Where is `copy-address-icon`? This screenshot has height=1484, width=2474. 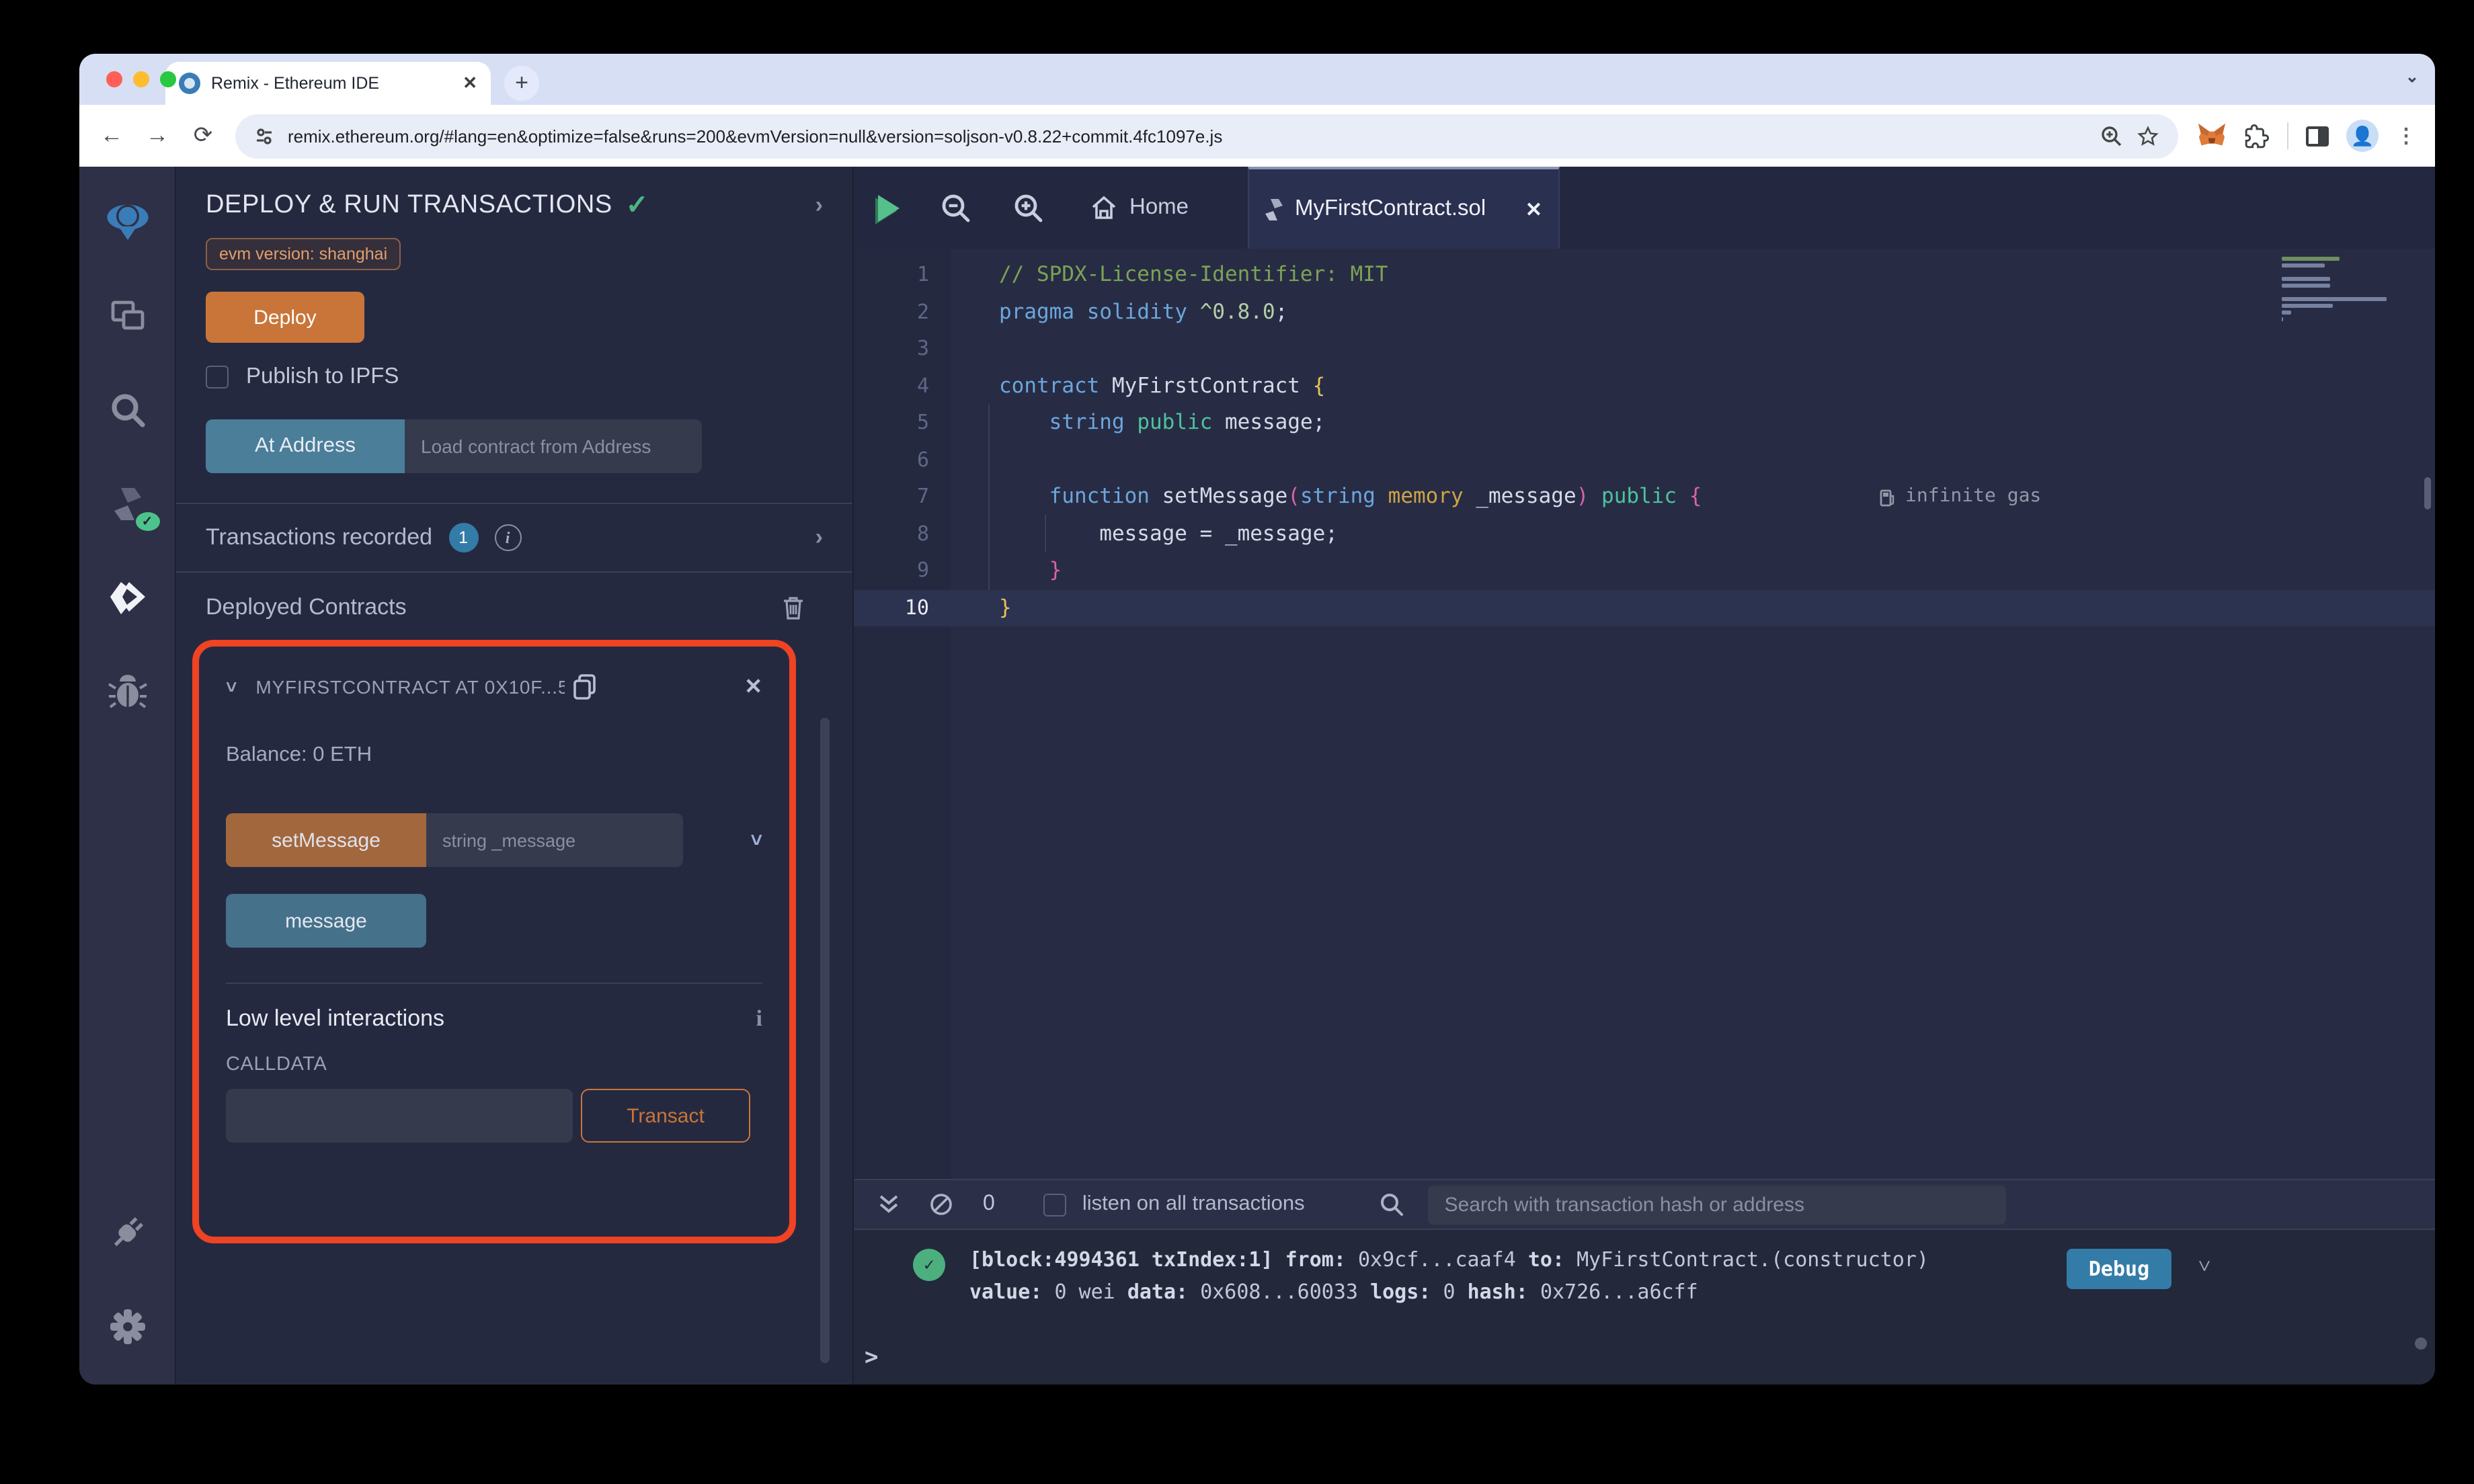
copy-address-icon is located at coordinates (585, 686).